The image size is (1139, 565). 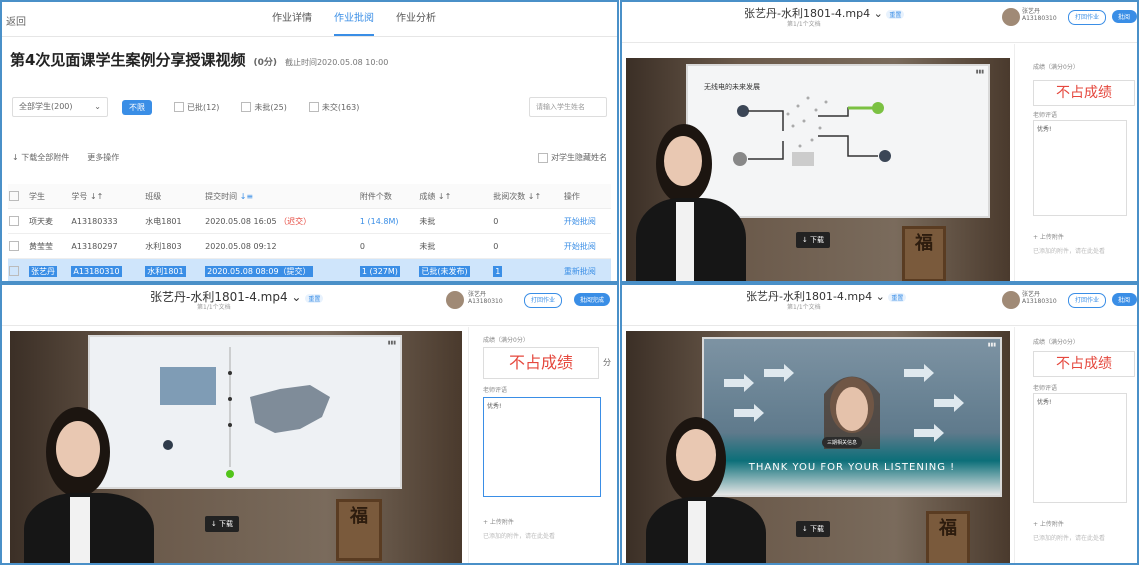 I want to click on cell-attachments: 1 (327M), so click(x=388, y=269).